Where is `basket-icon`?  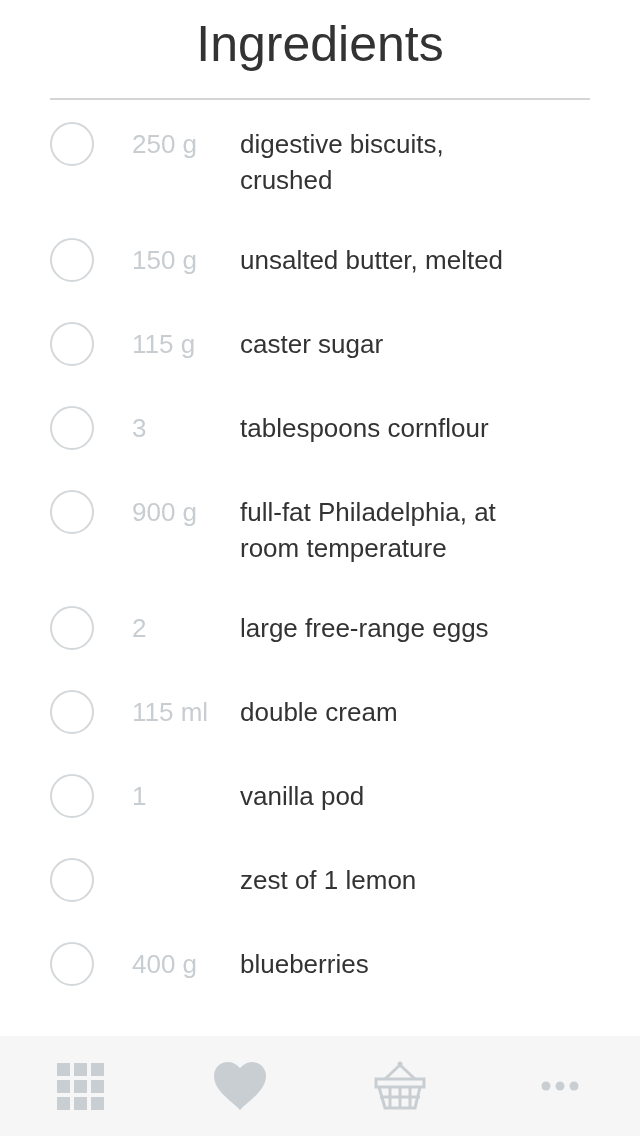 basket-icon is located at coordinates (400, 1086).